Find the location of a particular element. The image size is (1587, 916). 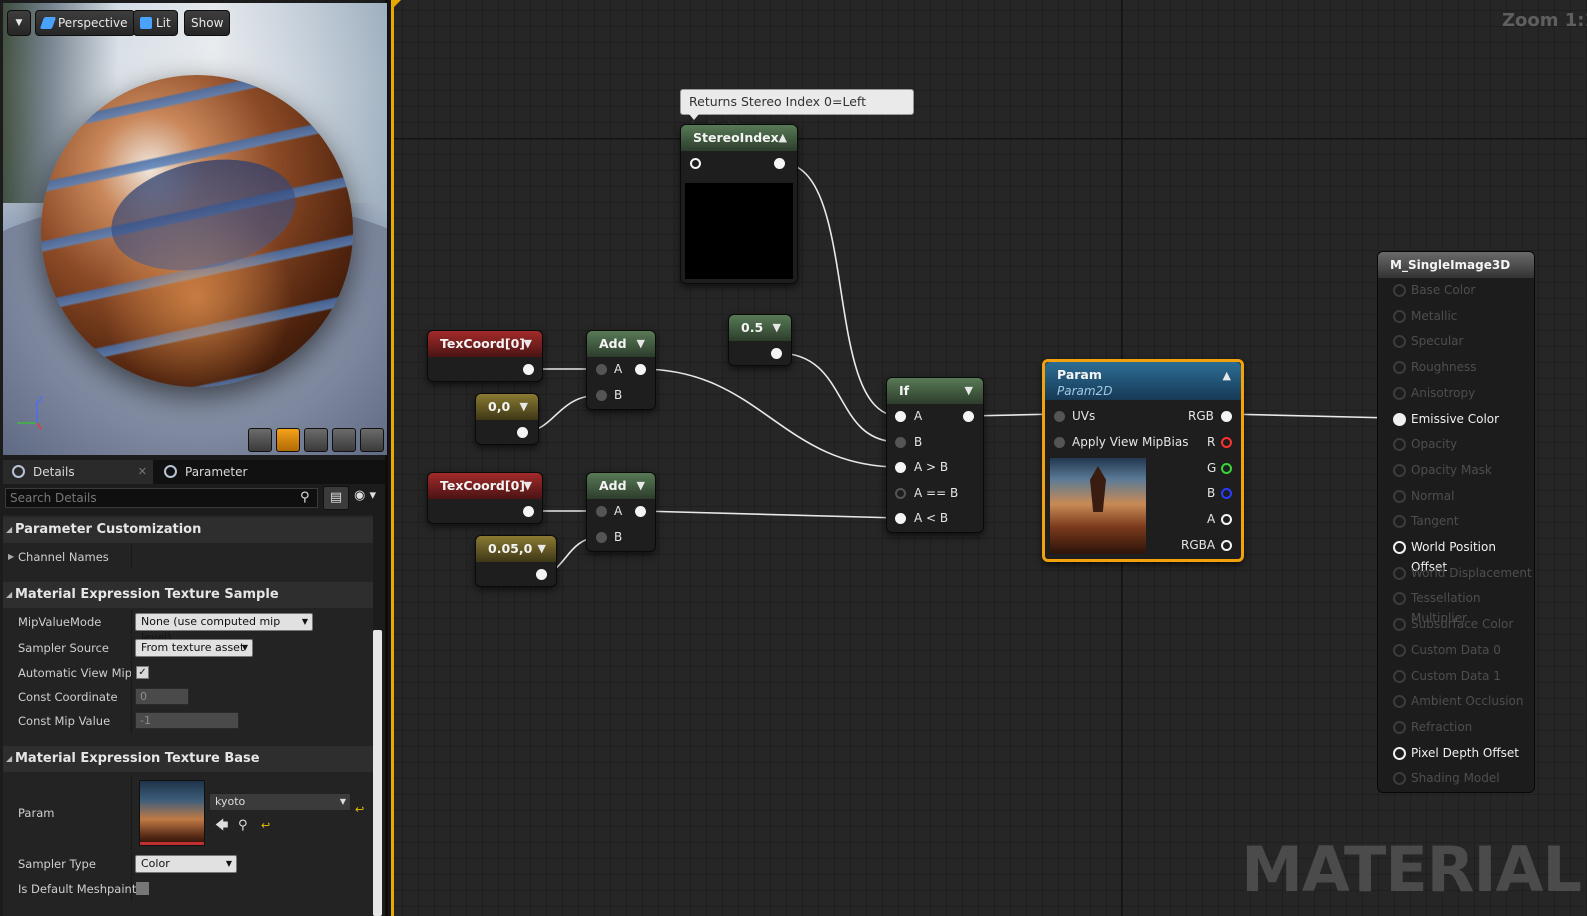

material-input-world-displacement: World Displacement is located at coordinates (1462, 573).